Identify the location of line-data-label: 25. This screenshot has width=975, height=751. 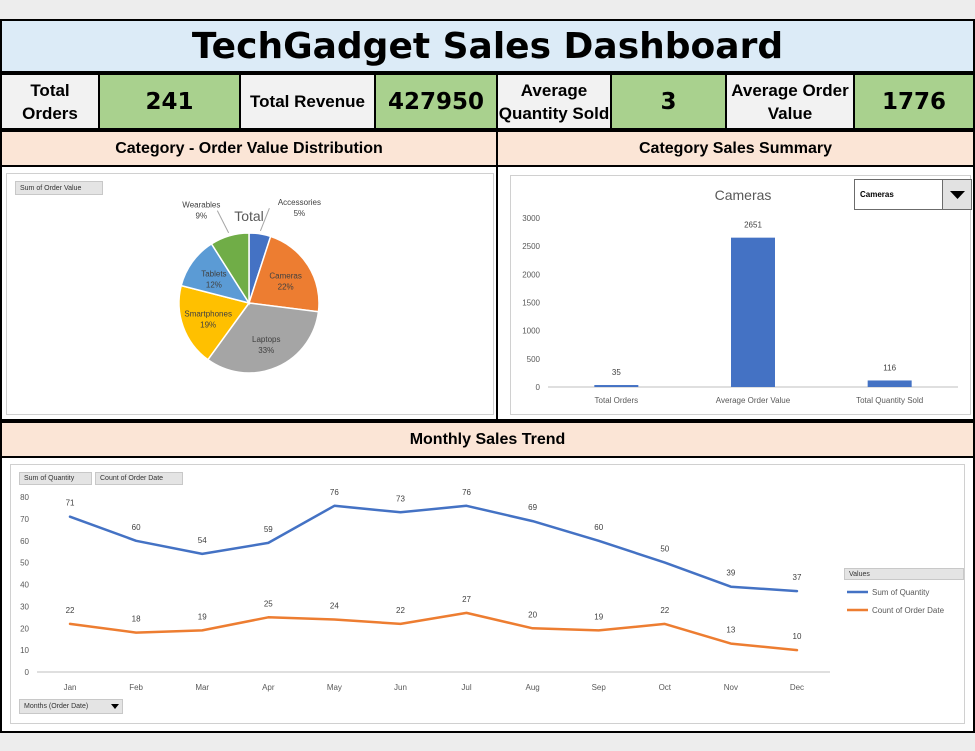
(268, 603).